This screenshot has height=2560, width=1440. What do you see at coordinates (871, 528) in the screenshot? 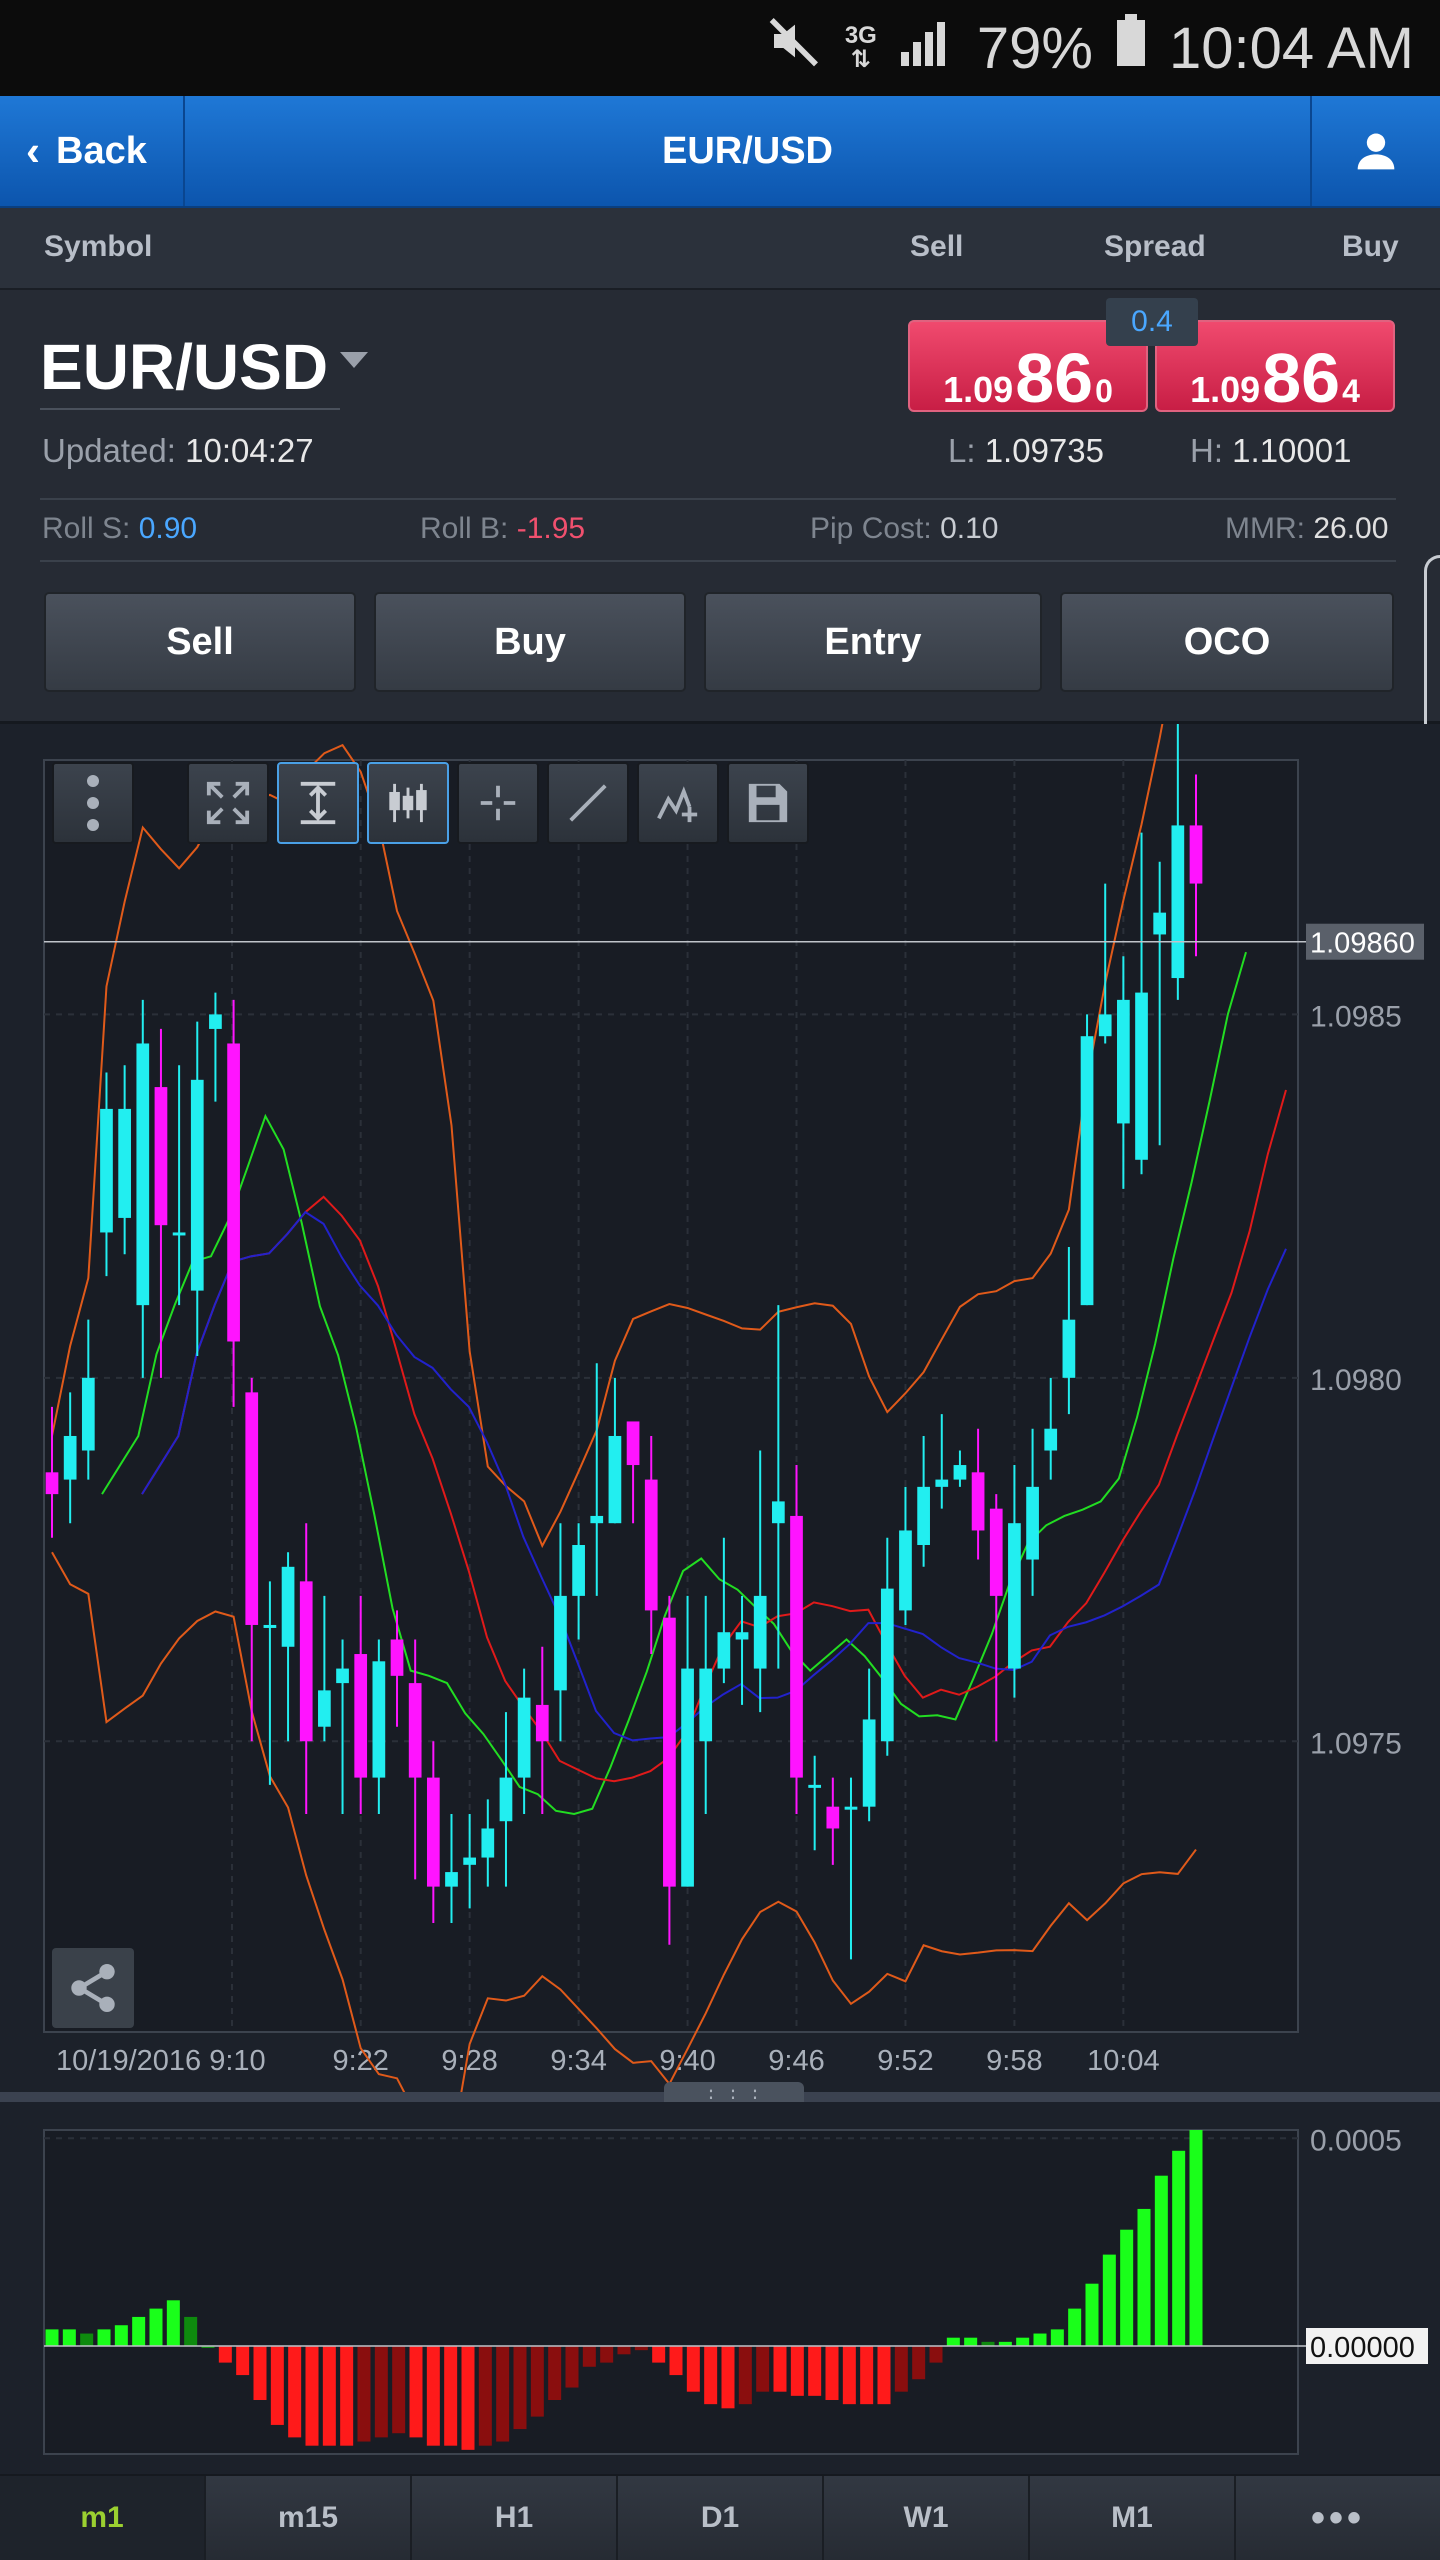
I see `pip-cost-label: Pip Cost:` at bounding box center [871, 528].